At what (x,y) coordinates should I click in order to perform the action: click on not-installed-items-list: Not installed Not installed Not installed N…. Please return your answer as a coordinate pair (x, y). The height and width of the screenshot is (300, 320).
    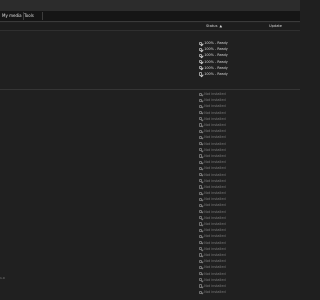
    Looking at the image, I should click on (234, 193).